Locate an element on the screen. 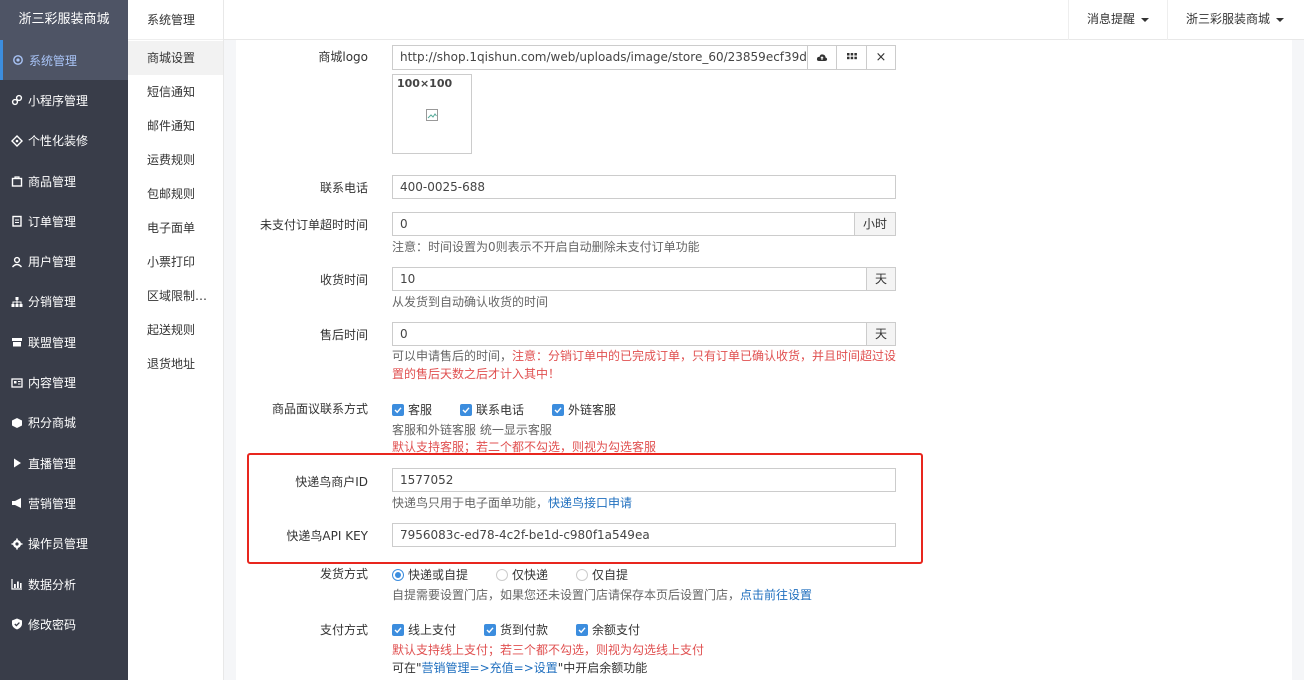  store-label: 浙三彩服装商城 is located at coordinates (1228, 19).